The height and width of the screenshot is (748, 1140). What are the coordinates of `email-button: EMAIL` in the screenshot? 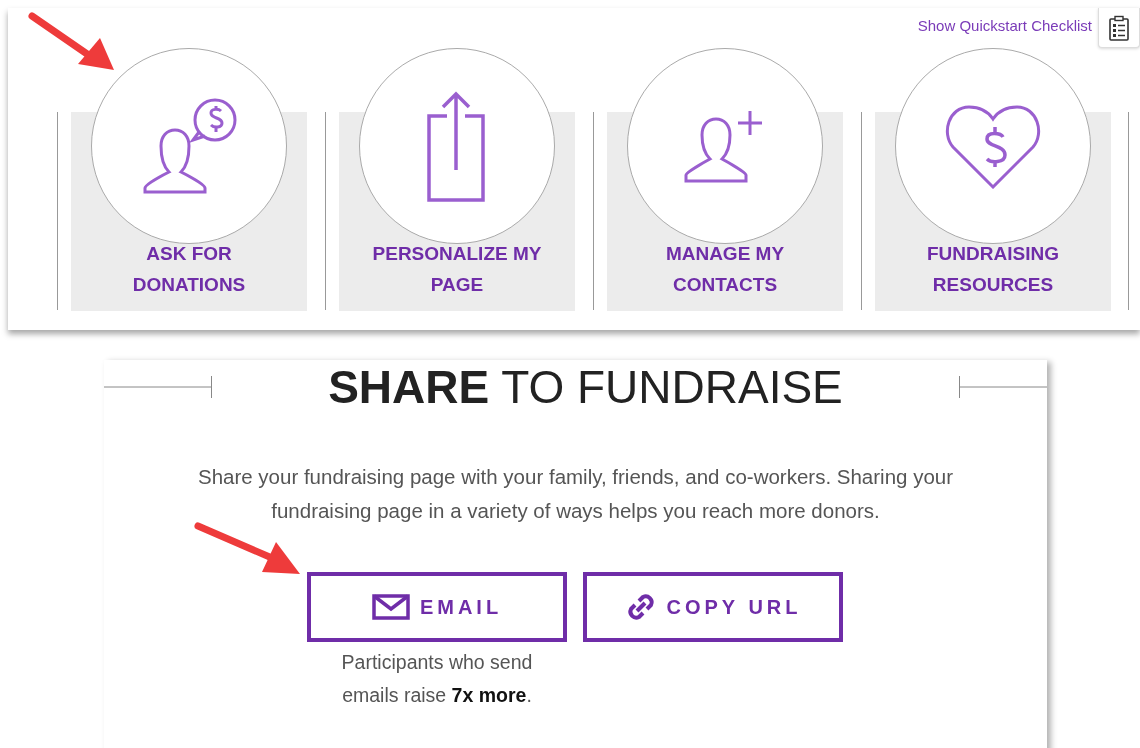 It's located at (437, 607).